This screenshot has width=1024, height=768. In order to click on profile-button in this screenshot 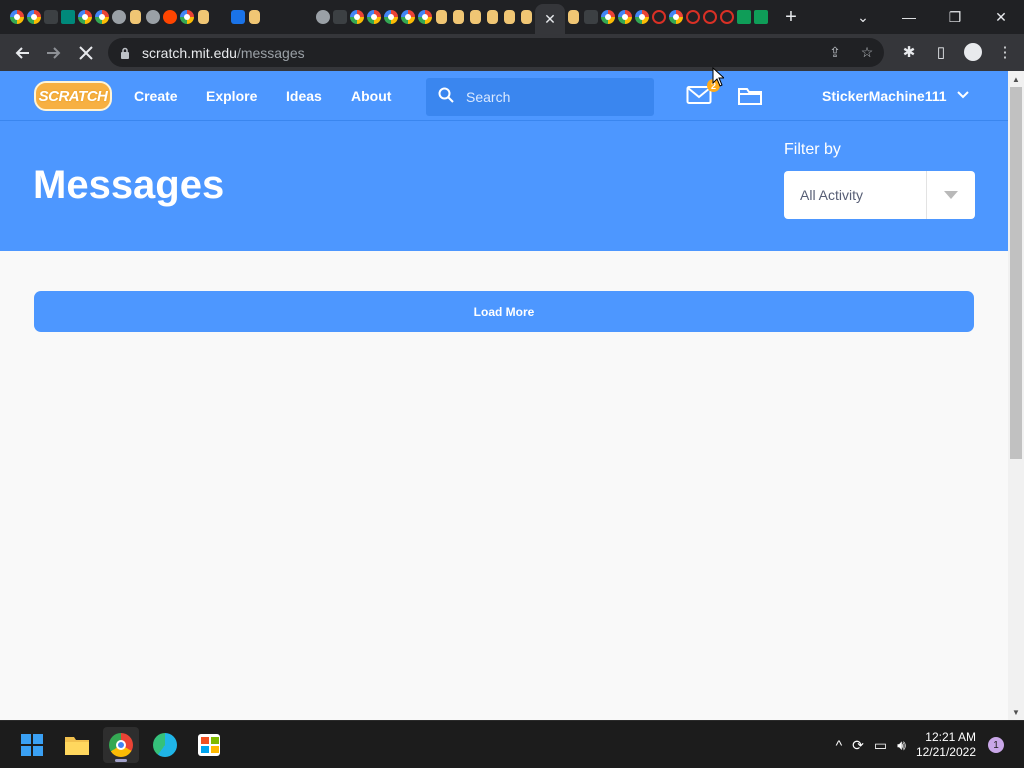, I will do `click(973, 52)`.